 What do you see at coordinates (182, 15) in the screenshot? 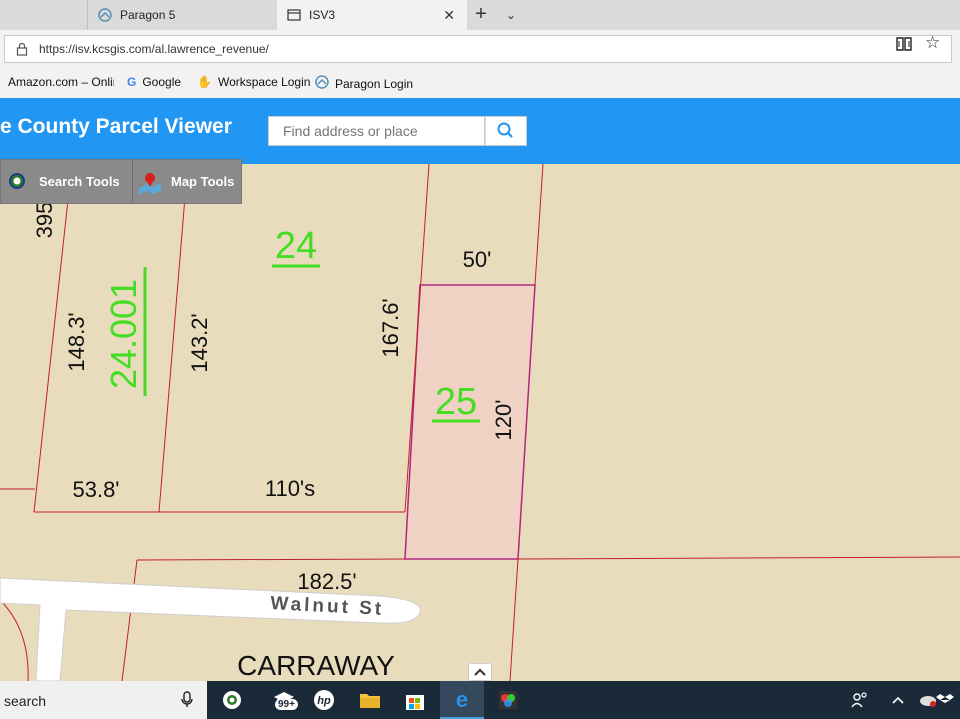
I see `tab-paragon: Paragon 5` at bounding box center [182, 15].